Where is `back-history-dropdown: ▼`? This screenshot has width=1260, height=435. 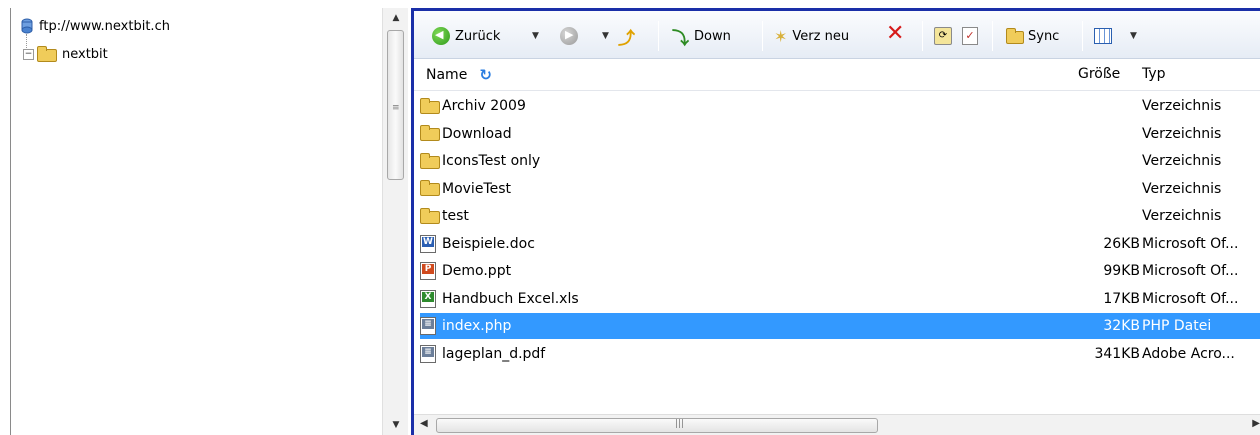 back-history-dropdown: ▼ is located at coordinates (535, 36).